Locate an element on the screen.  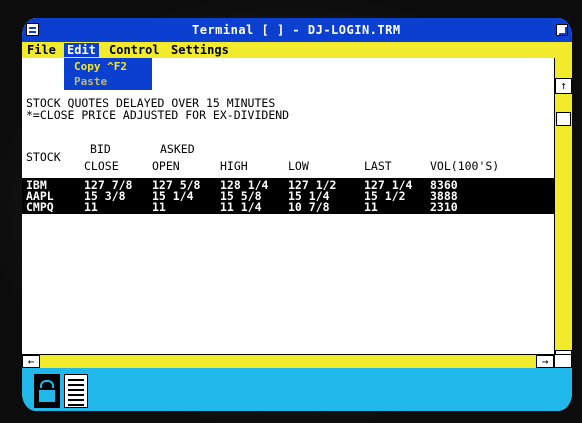
scroll-right-icon: → is located at coordinates (545, 361).